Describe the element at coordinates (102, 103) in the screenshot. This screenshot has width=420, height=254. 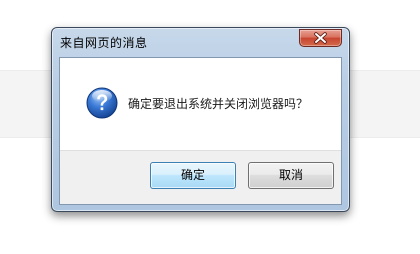
I see `question-icon` at that location.